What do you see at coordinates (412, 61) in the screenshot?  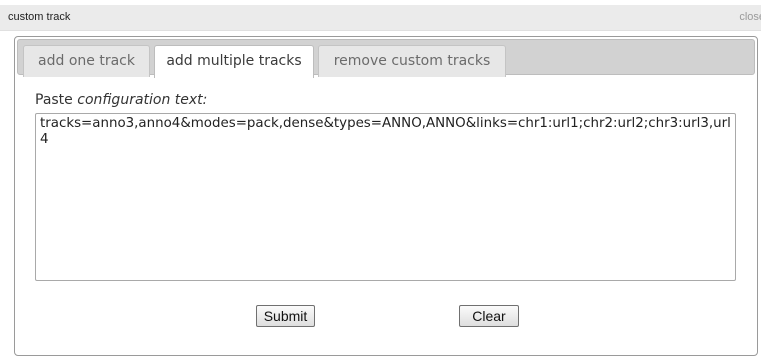 I see `tab-remove-custom-tracks: remove custom tracks` at bounding box center [412, 61].